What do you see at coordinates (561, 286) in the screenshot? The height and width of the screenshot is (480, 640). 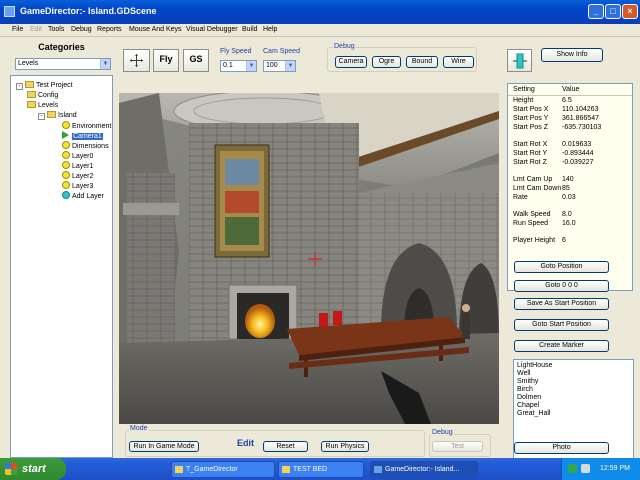 I see `goto-origin-button: Goto 0 0 0` at bounding box center [561, 286].